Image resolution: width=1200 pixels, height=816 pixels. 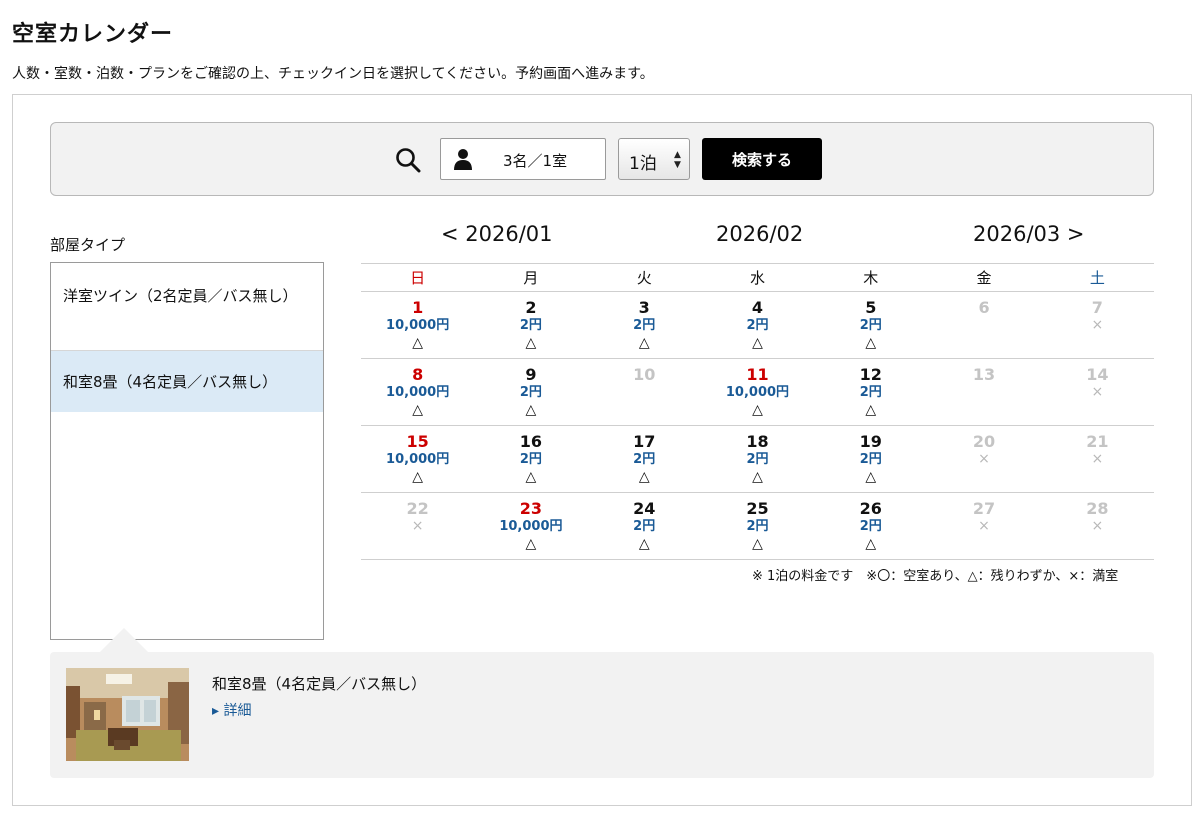 What do you see at coordinates (644, 526) in the screenshot?
I see `calendar-day-cell: 24 2円 △` at bounding box center [644, 526].